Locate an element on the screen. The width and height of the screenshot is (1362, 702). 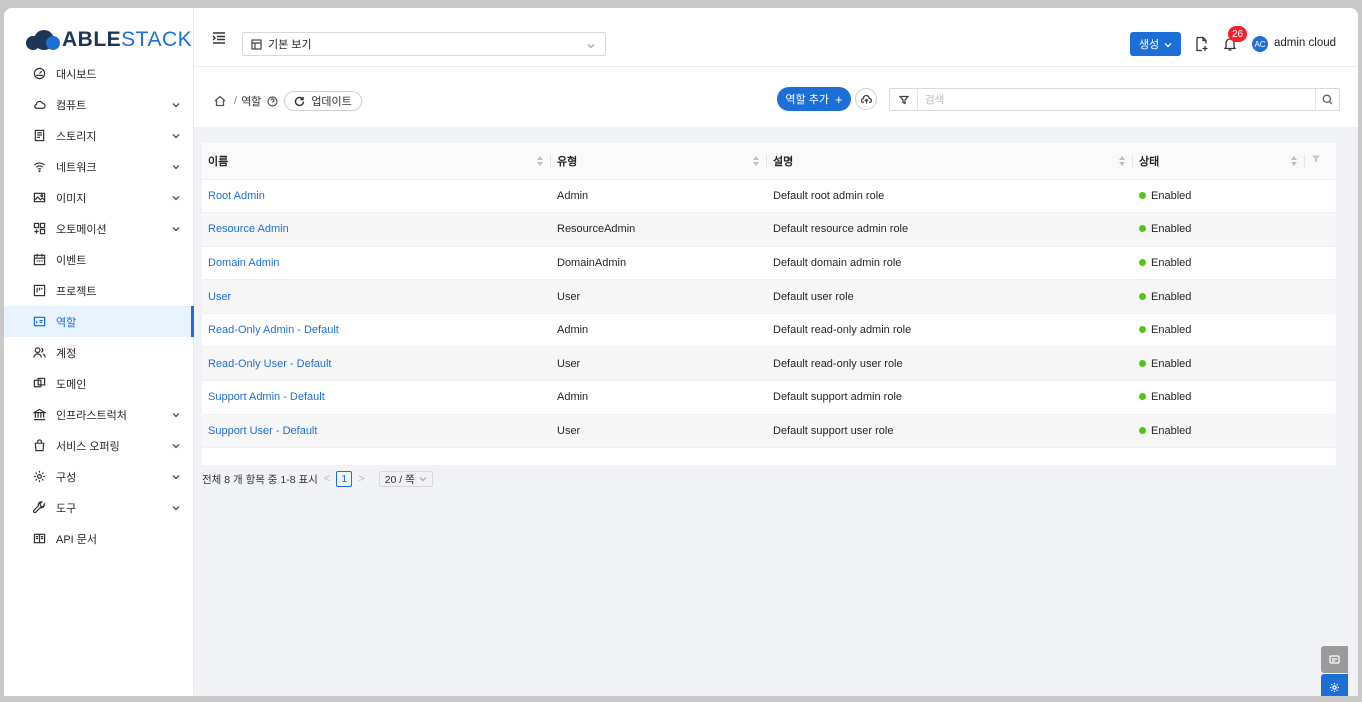
search-box is located at coordinates (1114, 99).